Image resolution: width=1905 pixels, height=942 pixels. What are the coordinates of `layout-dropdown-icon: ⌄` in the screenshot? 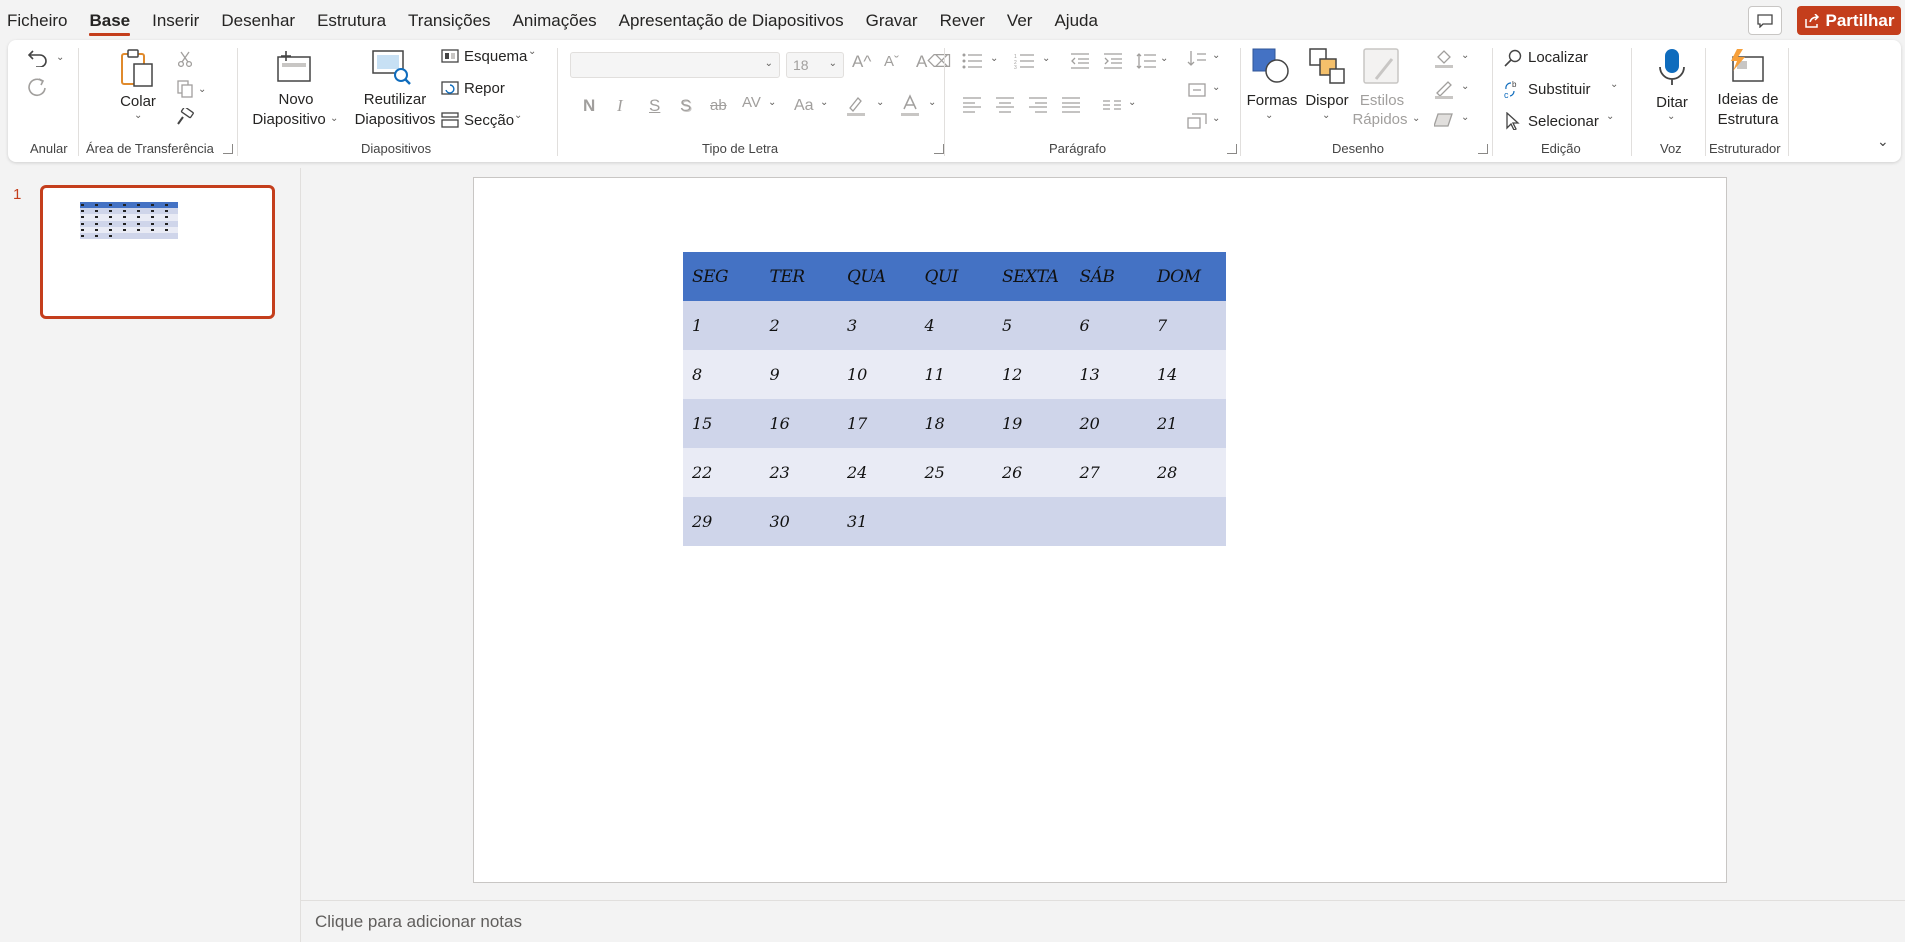 It's located at (532, 51).